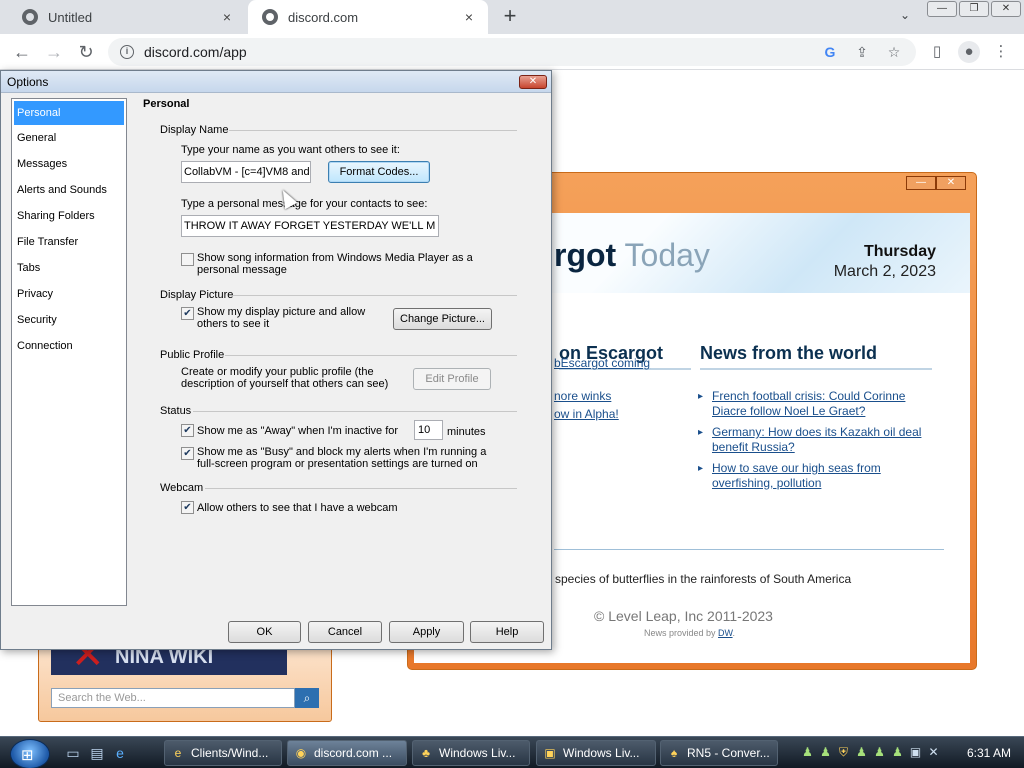 This screenshot has height=768, width=1024. I want to click on internet-explorer-icon: e, so click(120, 753).